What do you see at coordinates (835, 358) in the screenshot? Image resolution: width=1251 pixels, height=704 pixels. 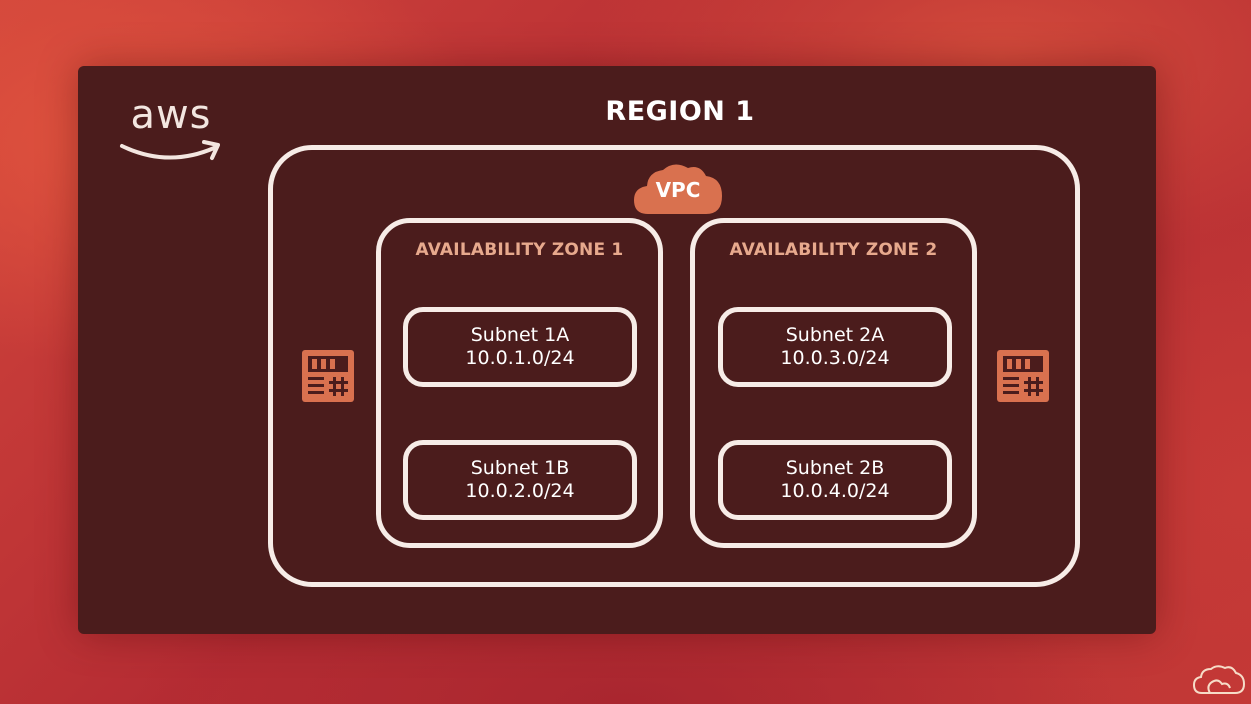 I see `subnet-cidr: 10.0.3.0/24` at bounding box center [835, 358].